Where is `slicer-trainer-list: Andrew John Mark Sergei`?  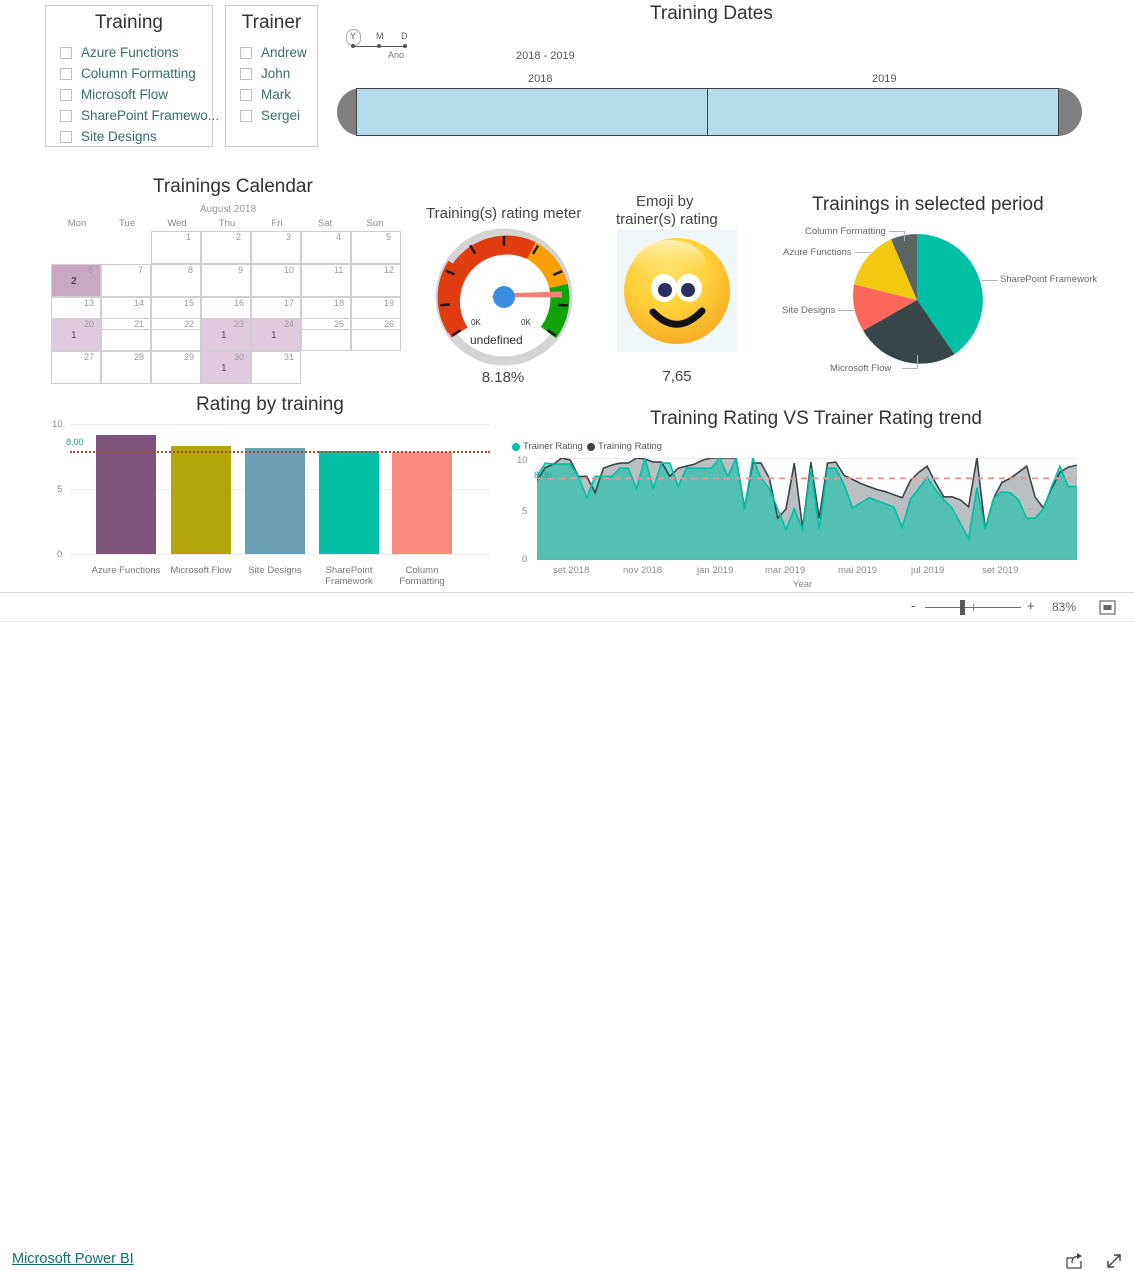 slicer-trainer-list: Andrew John Mark Sergei is located at coordinates (271, 83).